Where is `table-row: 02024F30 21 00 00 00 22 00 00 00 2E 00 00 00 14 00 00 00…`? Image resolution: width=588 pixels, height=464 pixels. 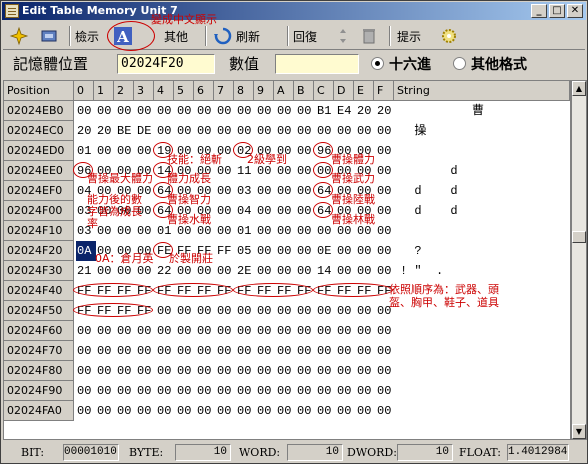
table-row: 02024F30 21 00 00 00 22 00 00 00 2E 00 00 00 14 00 00 00… is located at coordinates (287, 271).